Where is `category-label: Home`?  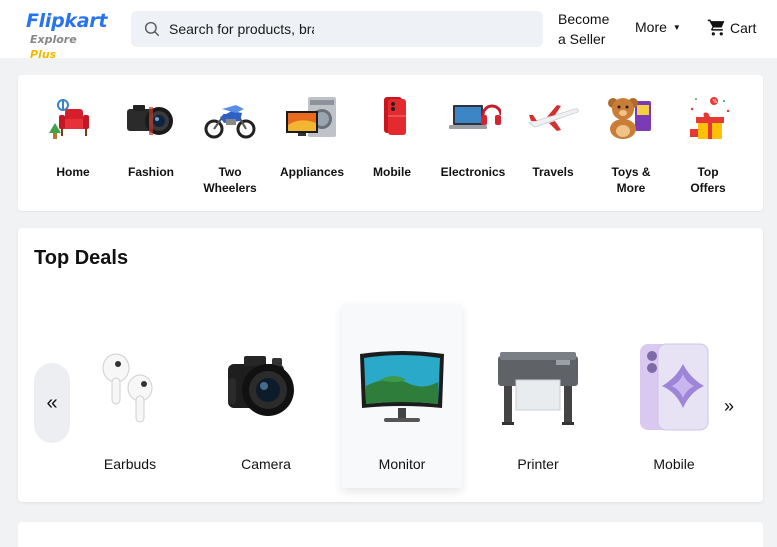
category-label: Home is located at coordinates (73, 172).